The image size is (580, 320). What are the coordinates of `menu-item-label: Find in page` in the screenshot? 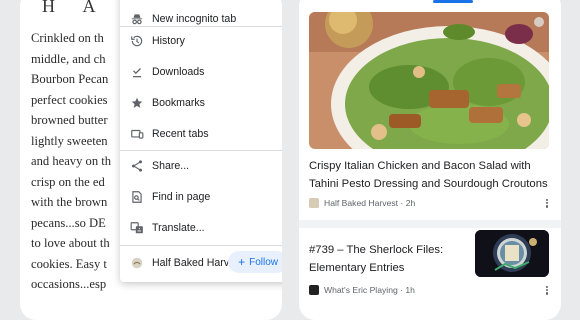 It's located at (181, 197).